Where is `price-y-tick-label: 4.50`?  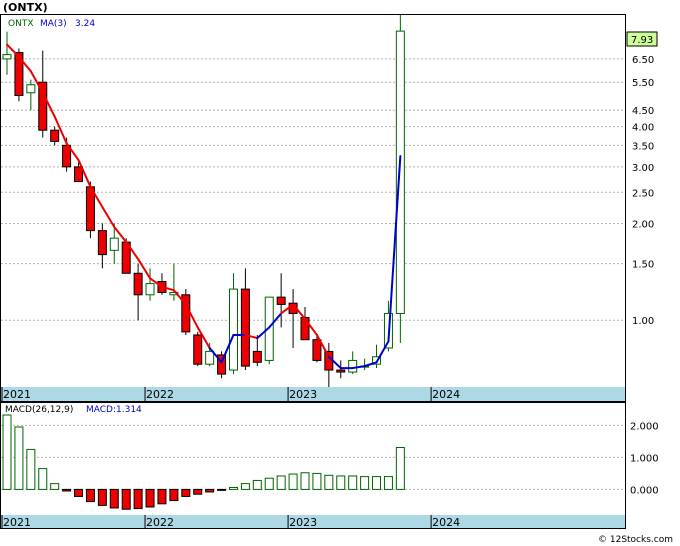
price-y-tick-label: 4.50 is located at coordinates (643, 111).